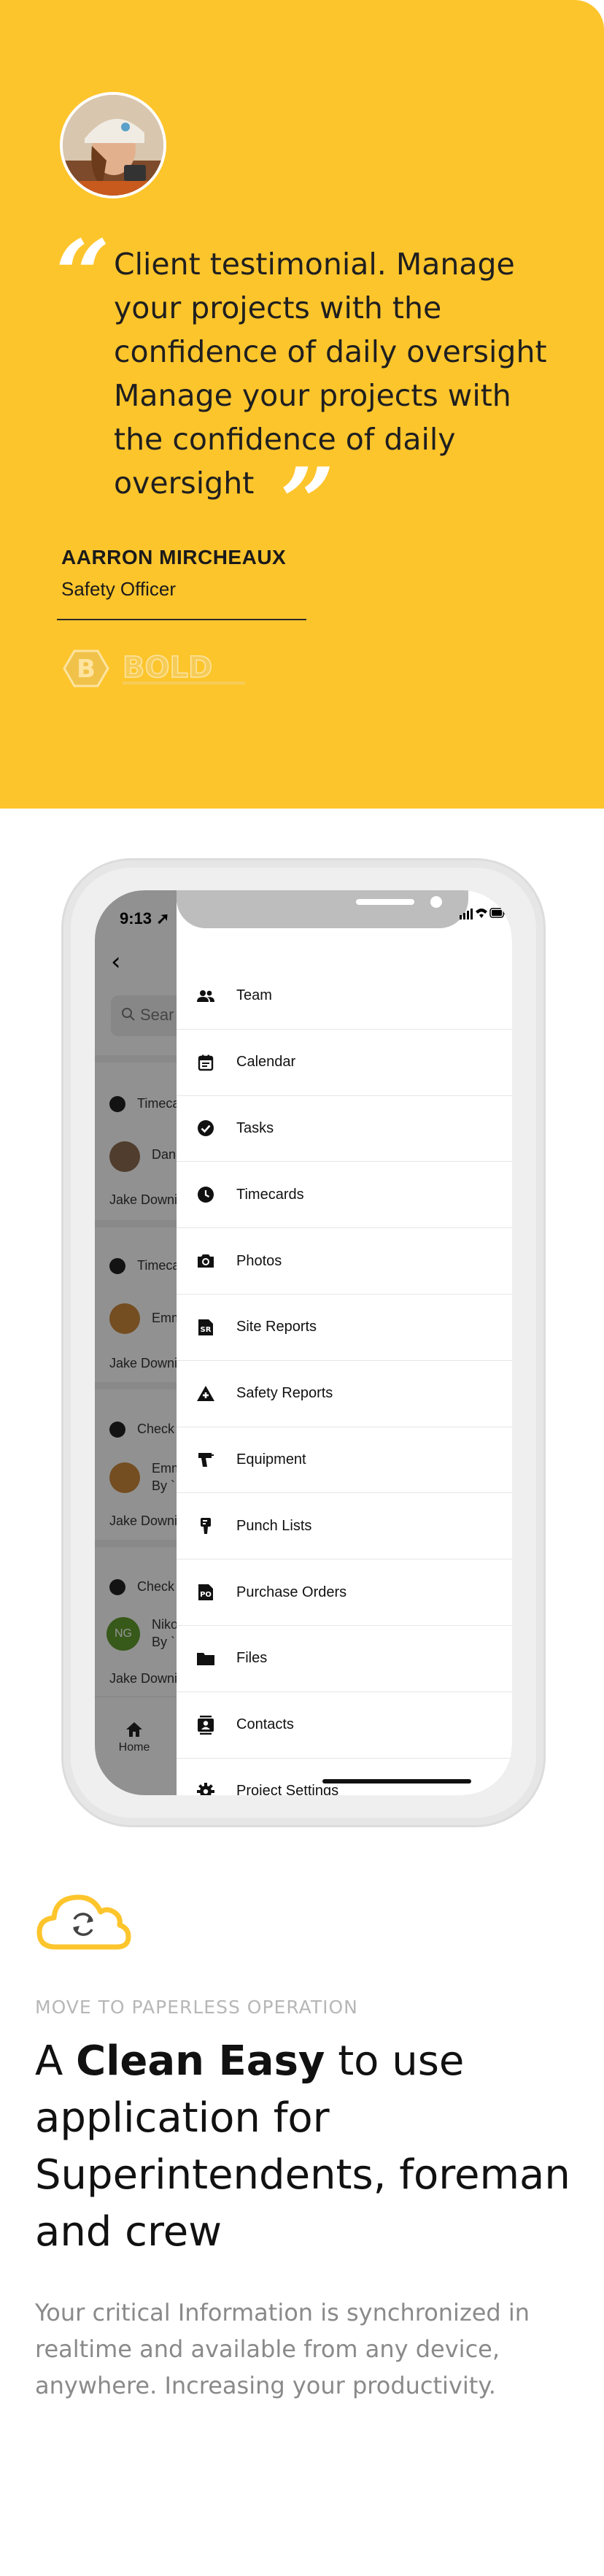 The height and width of the screenshot is (2576, 604). What do you see at coordinates (119, 589) in the screenshot?
I see `author-role: Safety Officer` at bounding box center [119, 589].